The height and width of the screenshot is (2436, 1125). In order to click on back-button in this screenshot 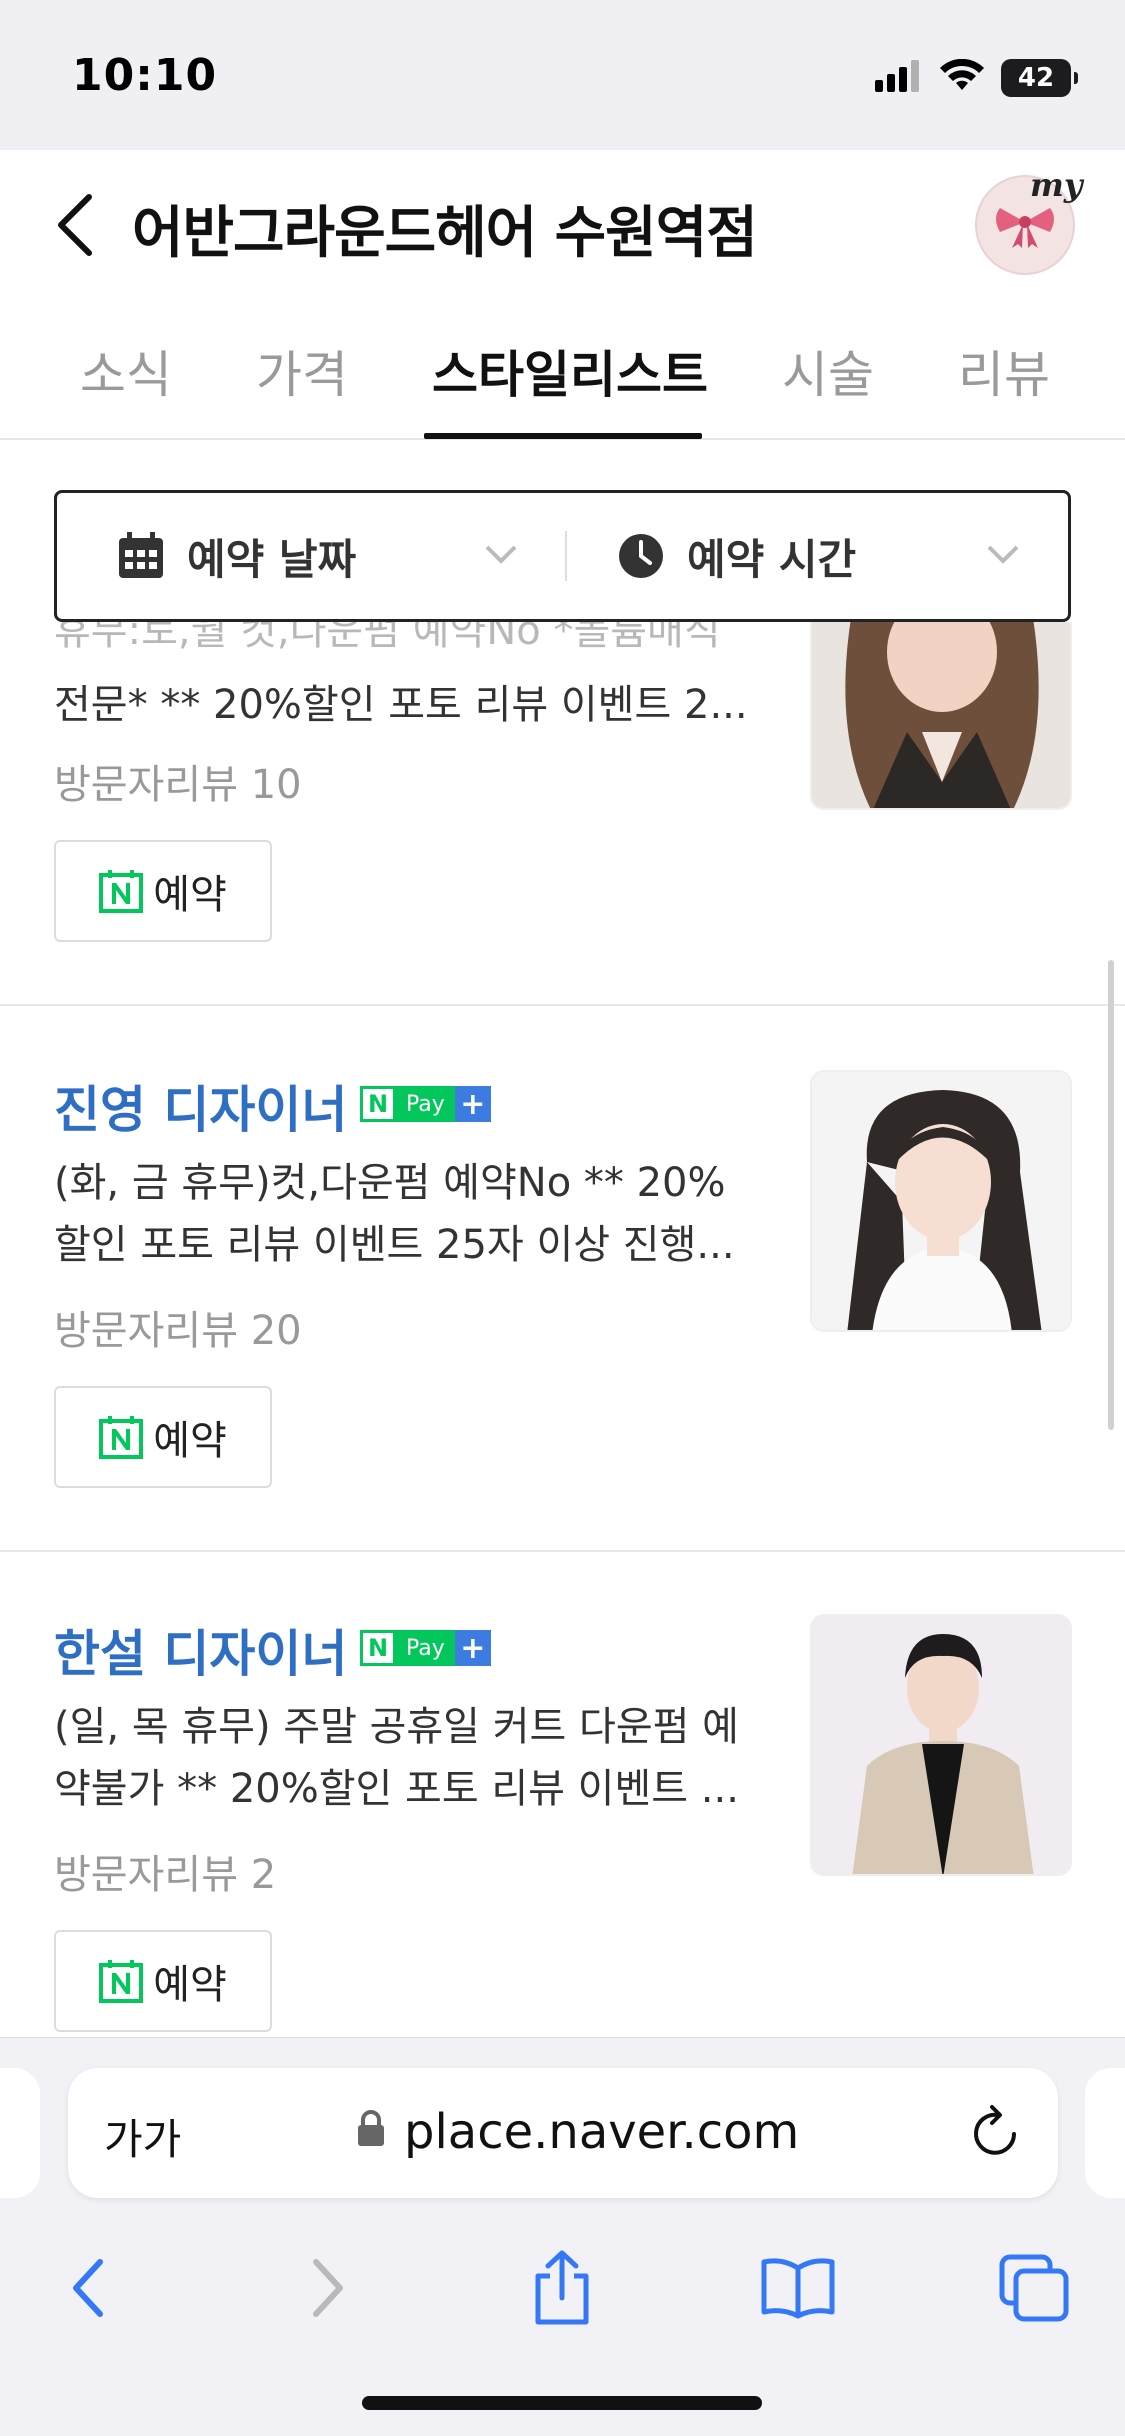, I will do `click(75, 225)`.